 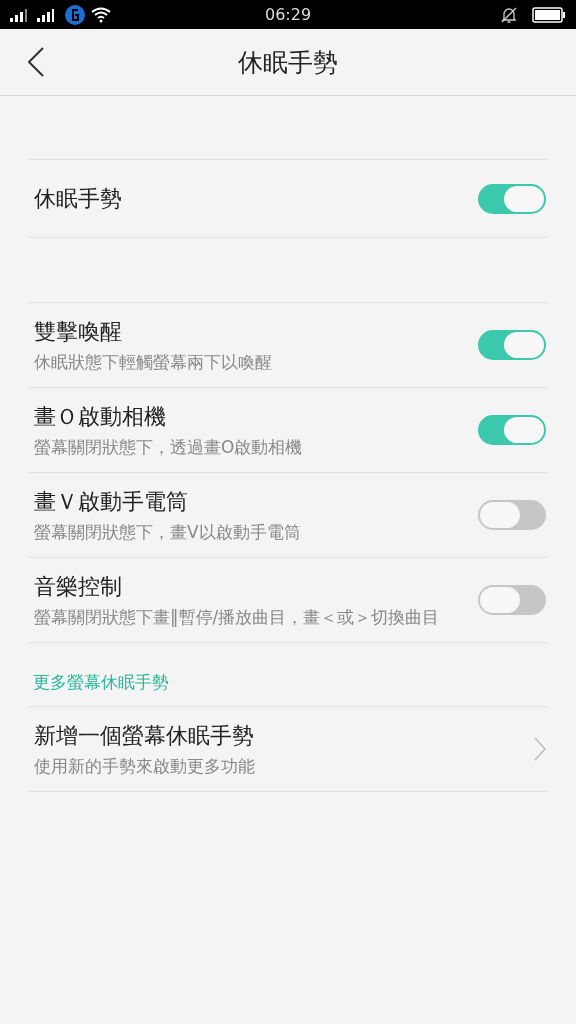 What do you see at coordinates (167, 532) in the screenshot?
I see `setting-description: 螢幕關閉狀態下，畫V以啟動手電筒` at bounding box center [167, 532].